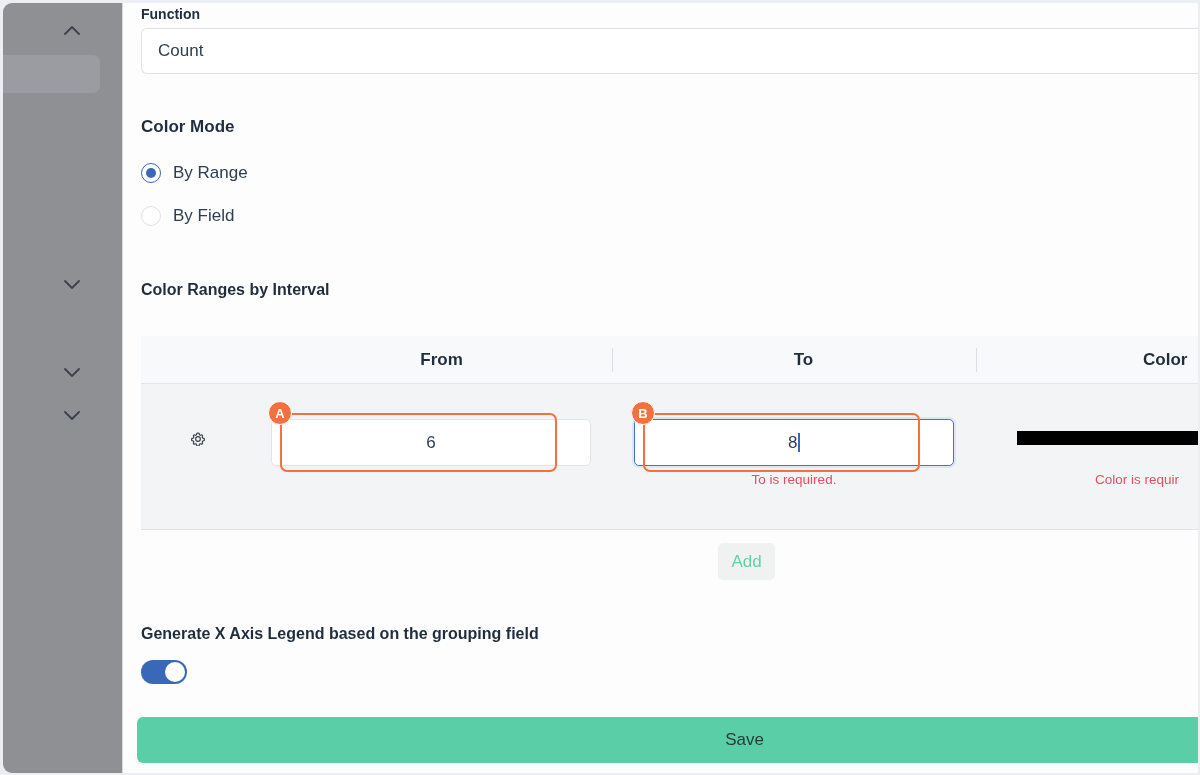 The width and height of the screenshot is (1200, 775). What do you see at coordinates (669, 51) in the screenshot?
I see `function-select: Count` at bounding box center [669, 51].